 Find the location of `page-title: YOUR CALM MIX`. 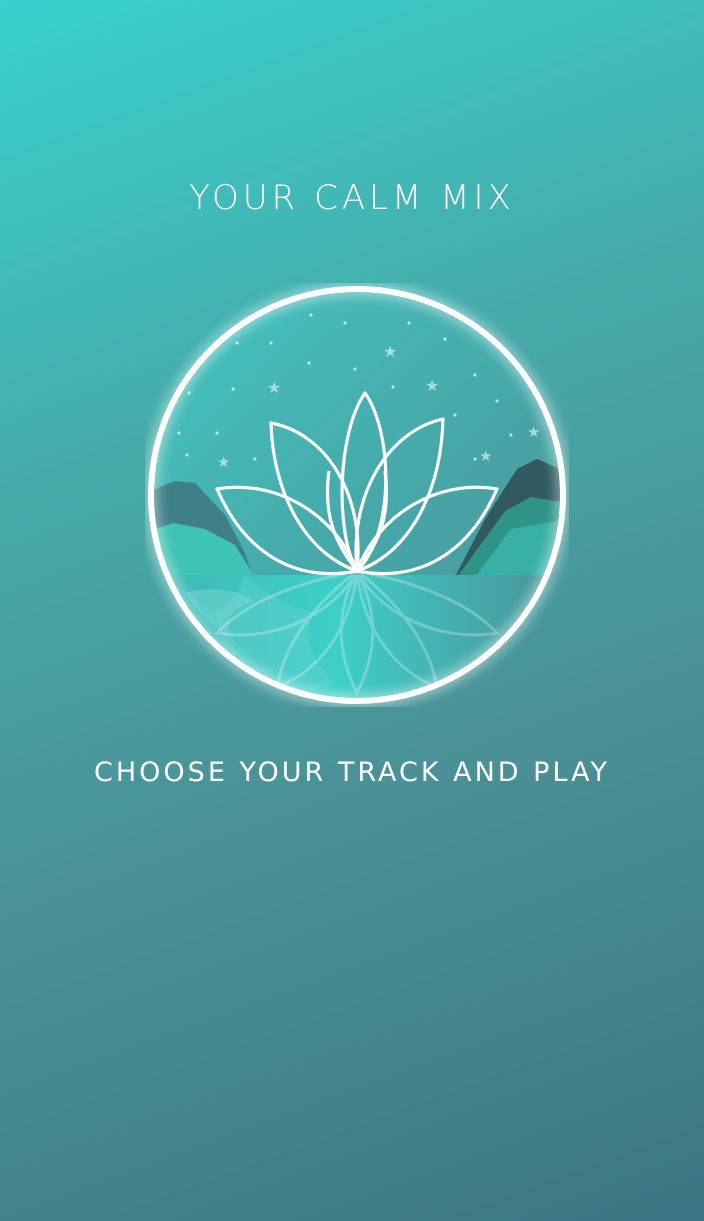

page-title: YOUR CALM MIX is located at coordinates (352, 198).